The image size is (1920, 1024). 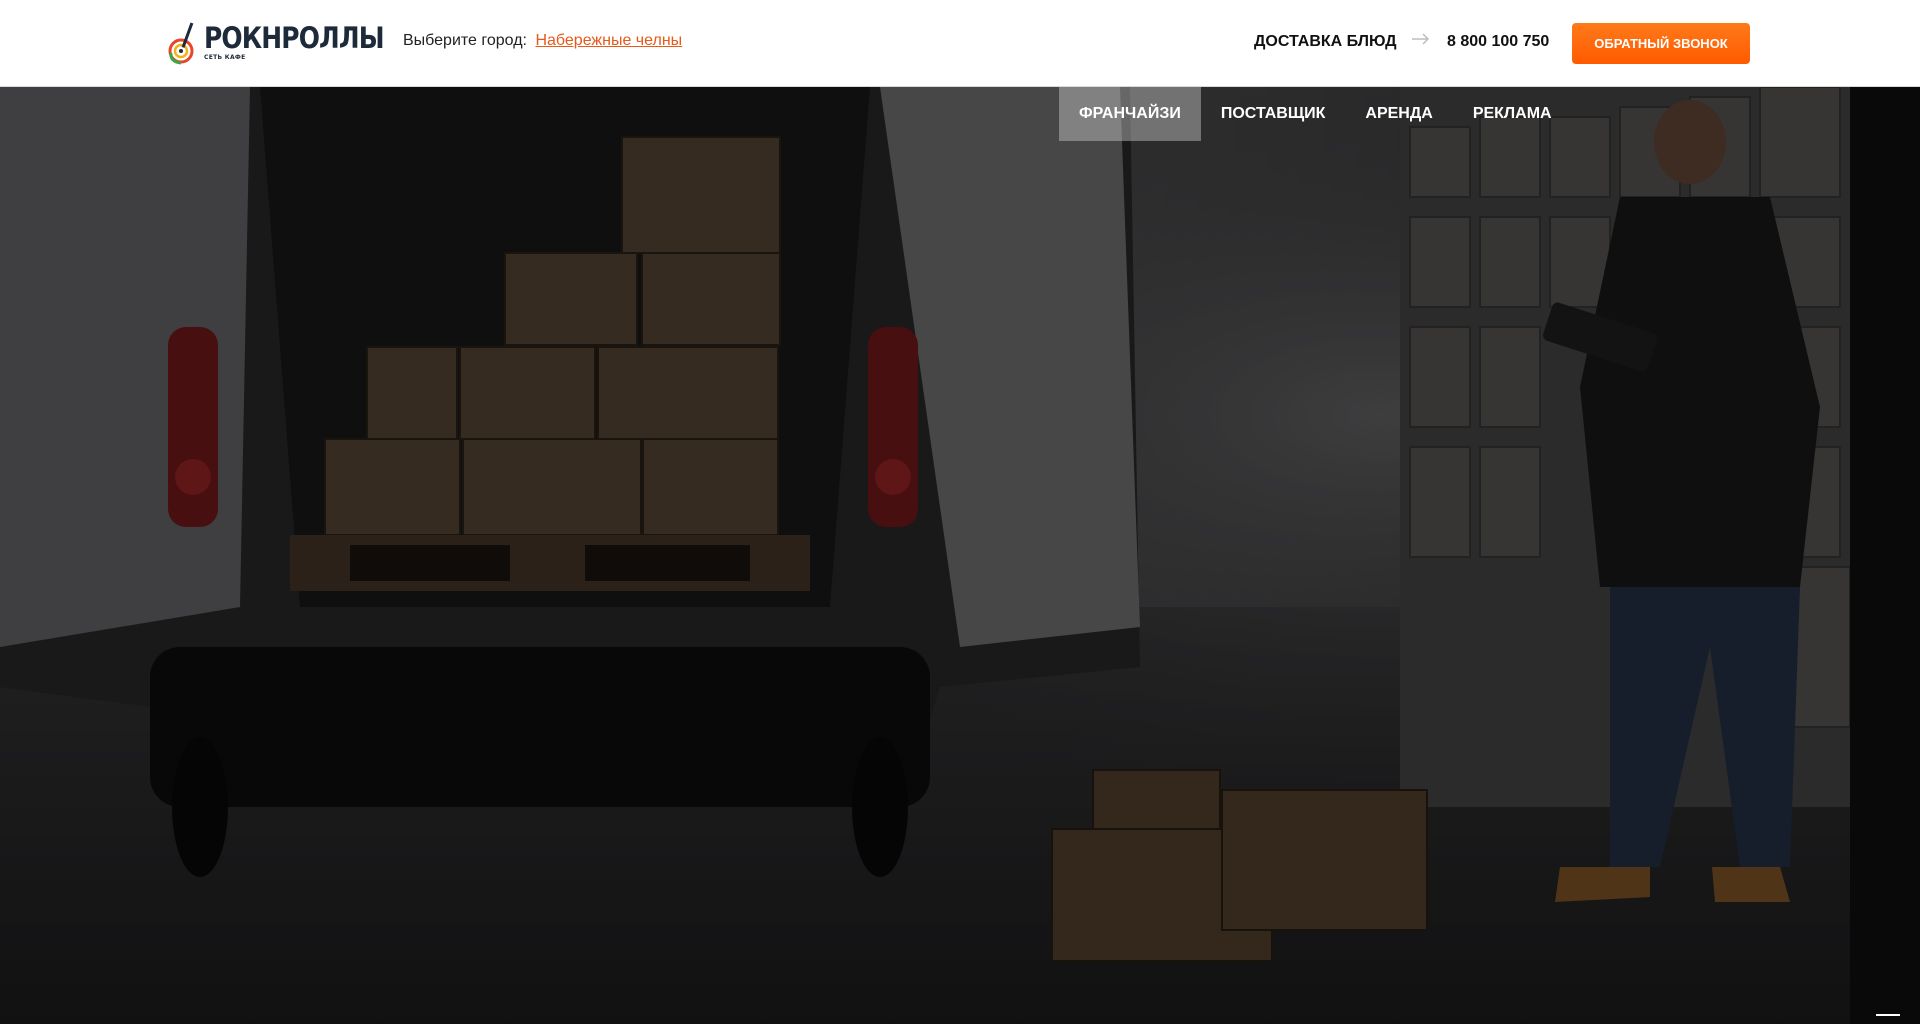 I want to click on tab-supplier: ПОСТАВЩИК, so click(x=1273, y=114).